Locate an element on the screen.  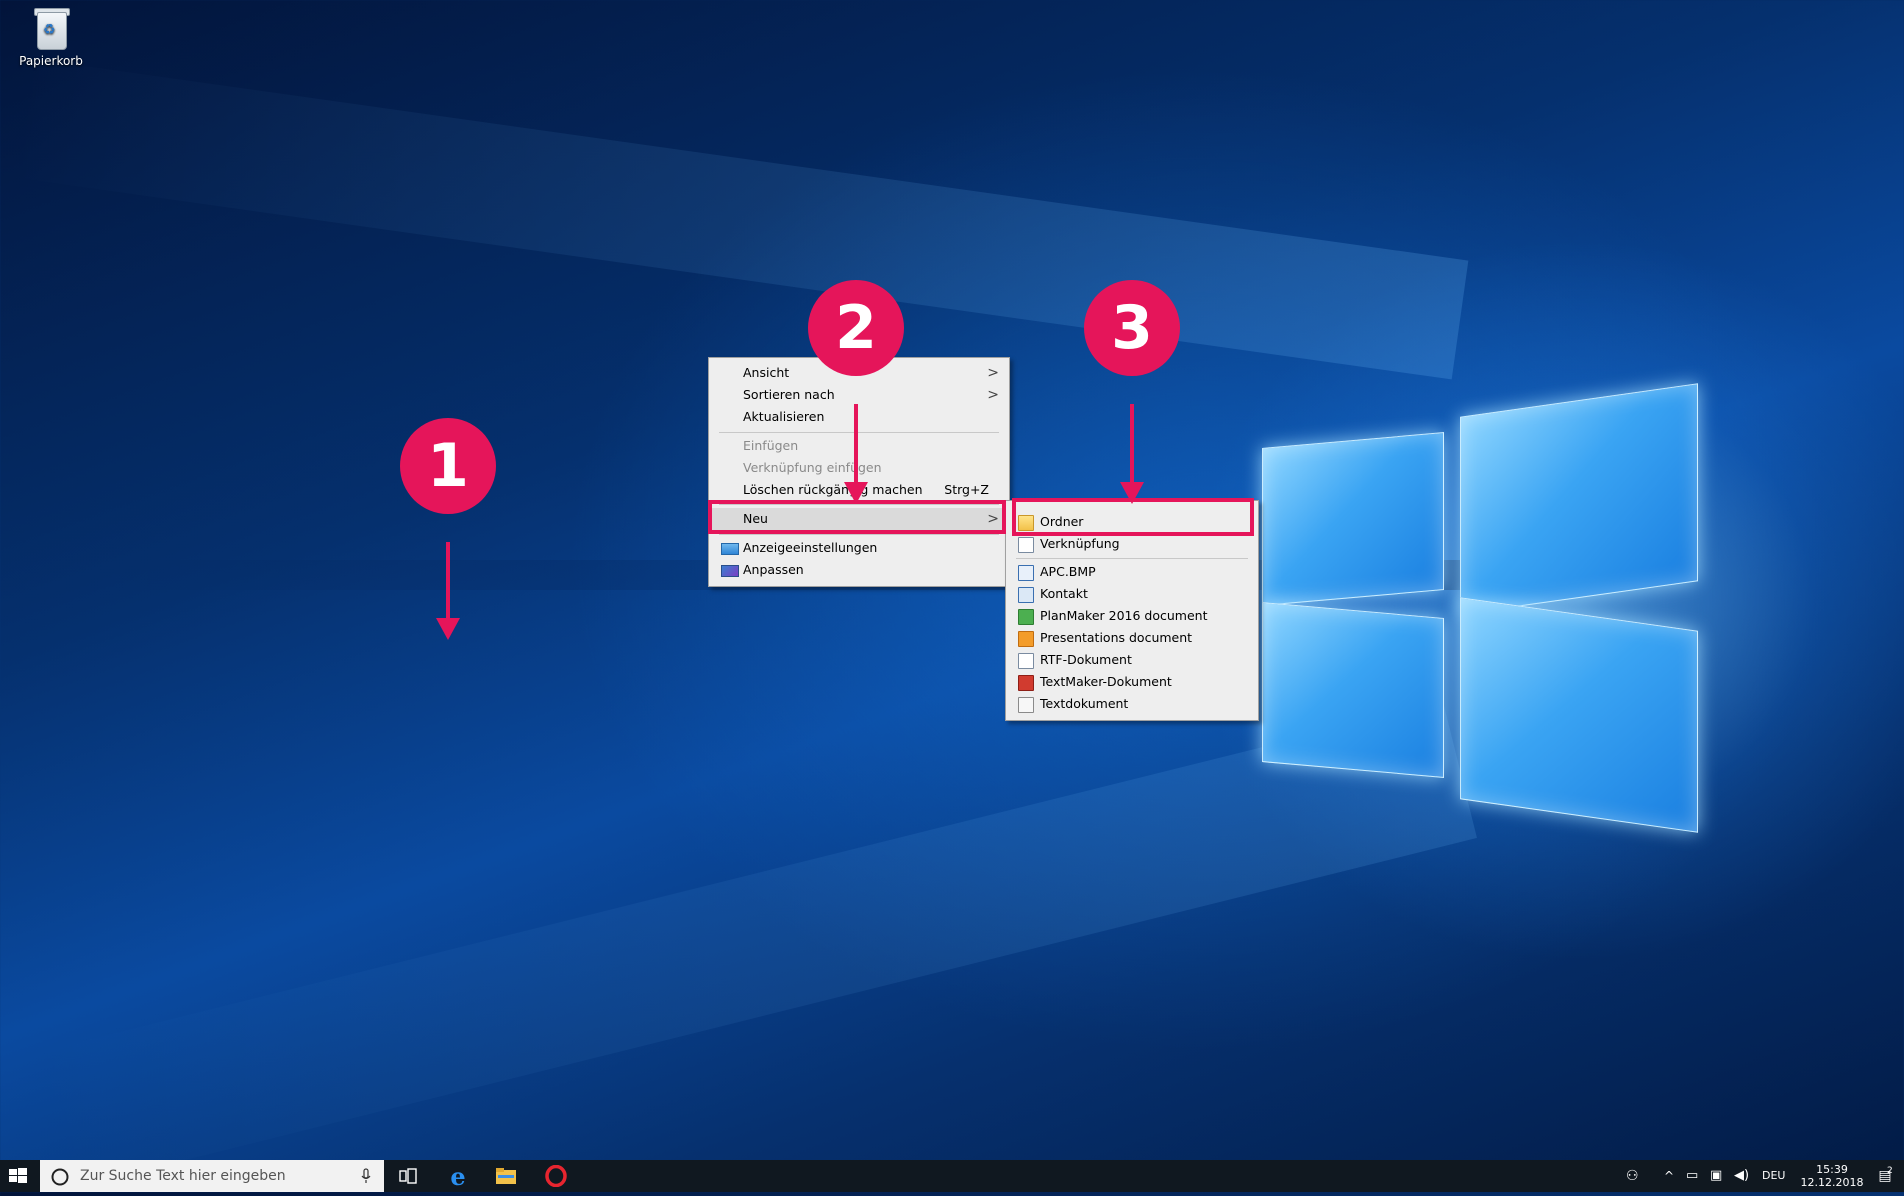
network-icon: ▣ is located at coordinates (1716, 1176).